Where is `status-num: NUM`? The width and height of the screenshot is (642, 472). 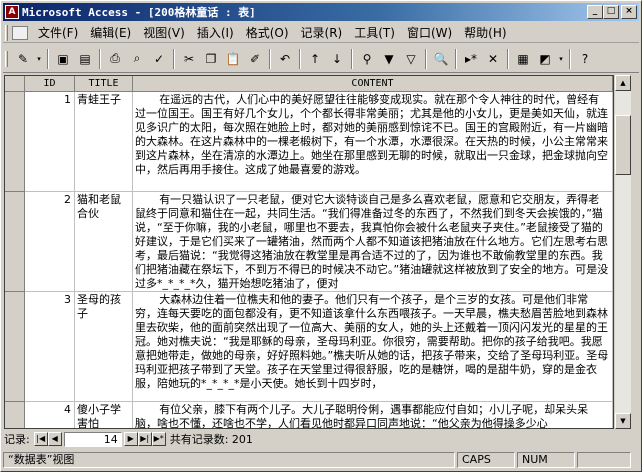
status-num: NUM is located at coordinates (546, 460).